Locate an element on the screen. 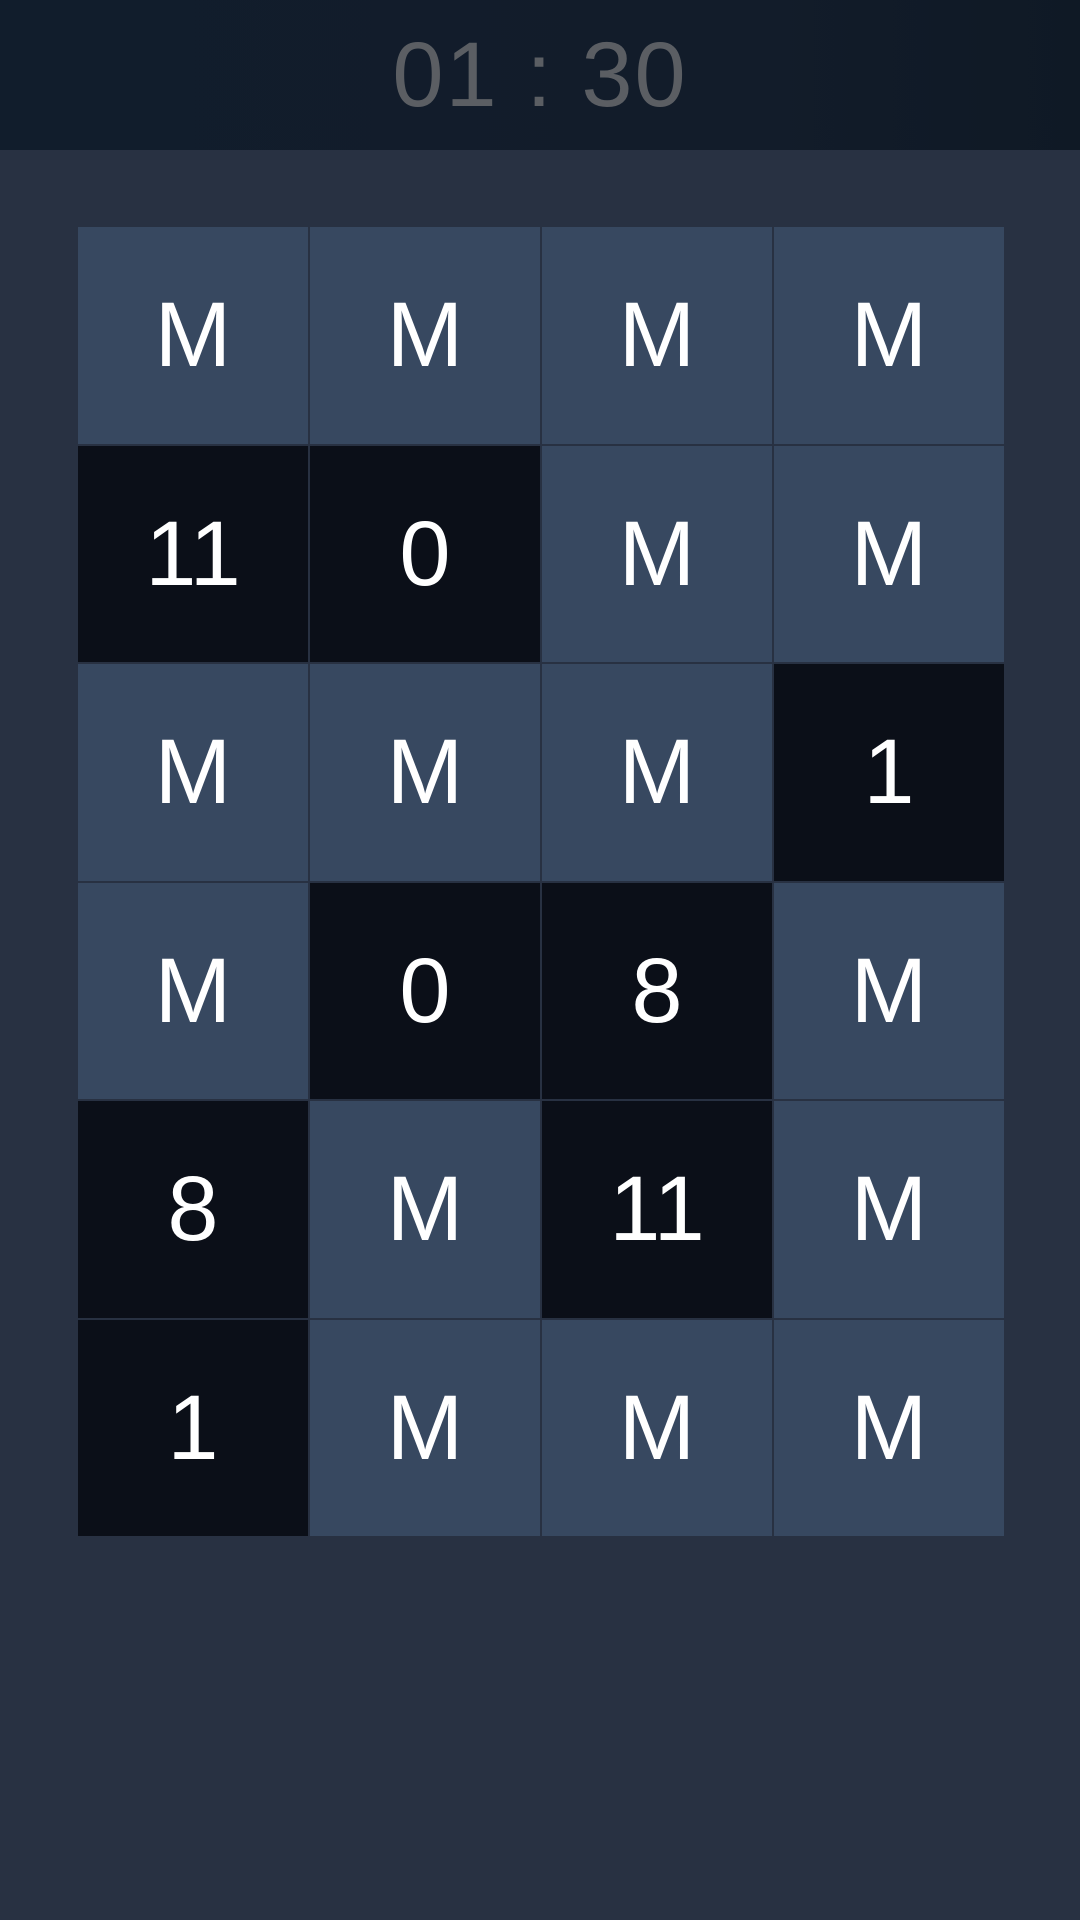 The image size is (1080, 1920). tile-r5-c2: M is located at coordinates (425, 1209).